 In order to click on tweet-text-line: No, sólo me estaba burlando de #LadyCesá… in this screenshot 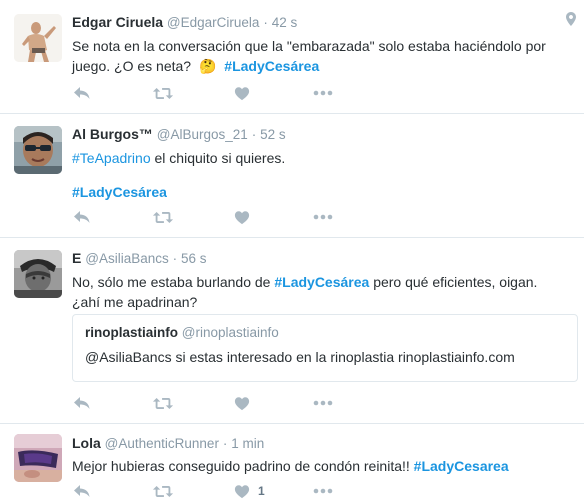, I will do `click(324, 282)`.